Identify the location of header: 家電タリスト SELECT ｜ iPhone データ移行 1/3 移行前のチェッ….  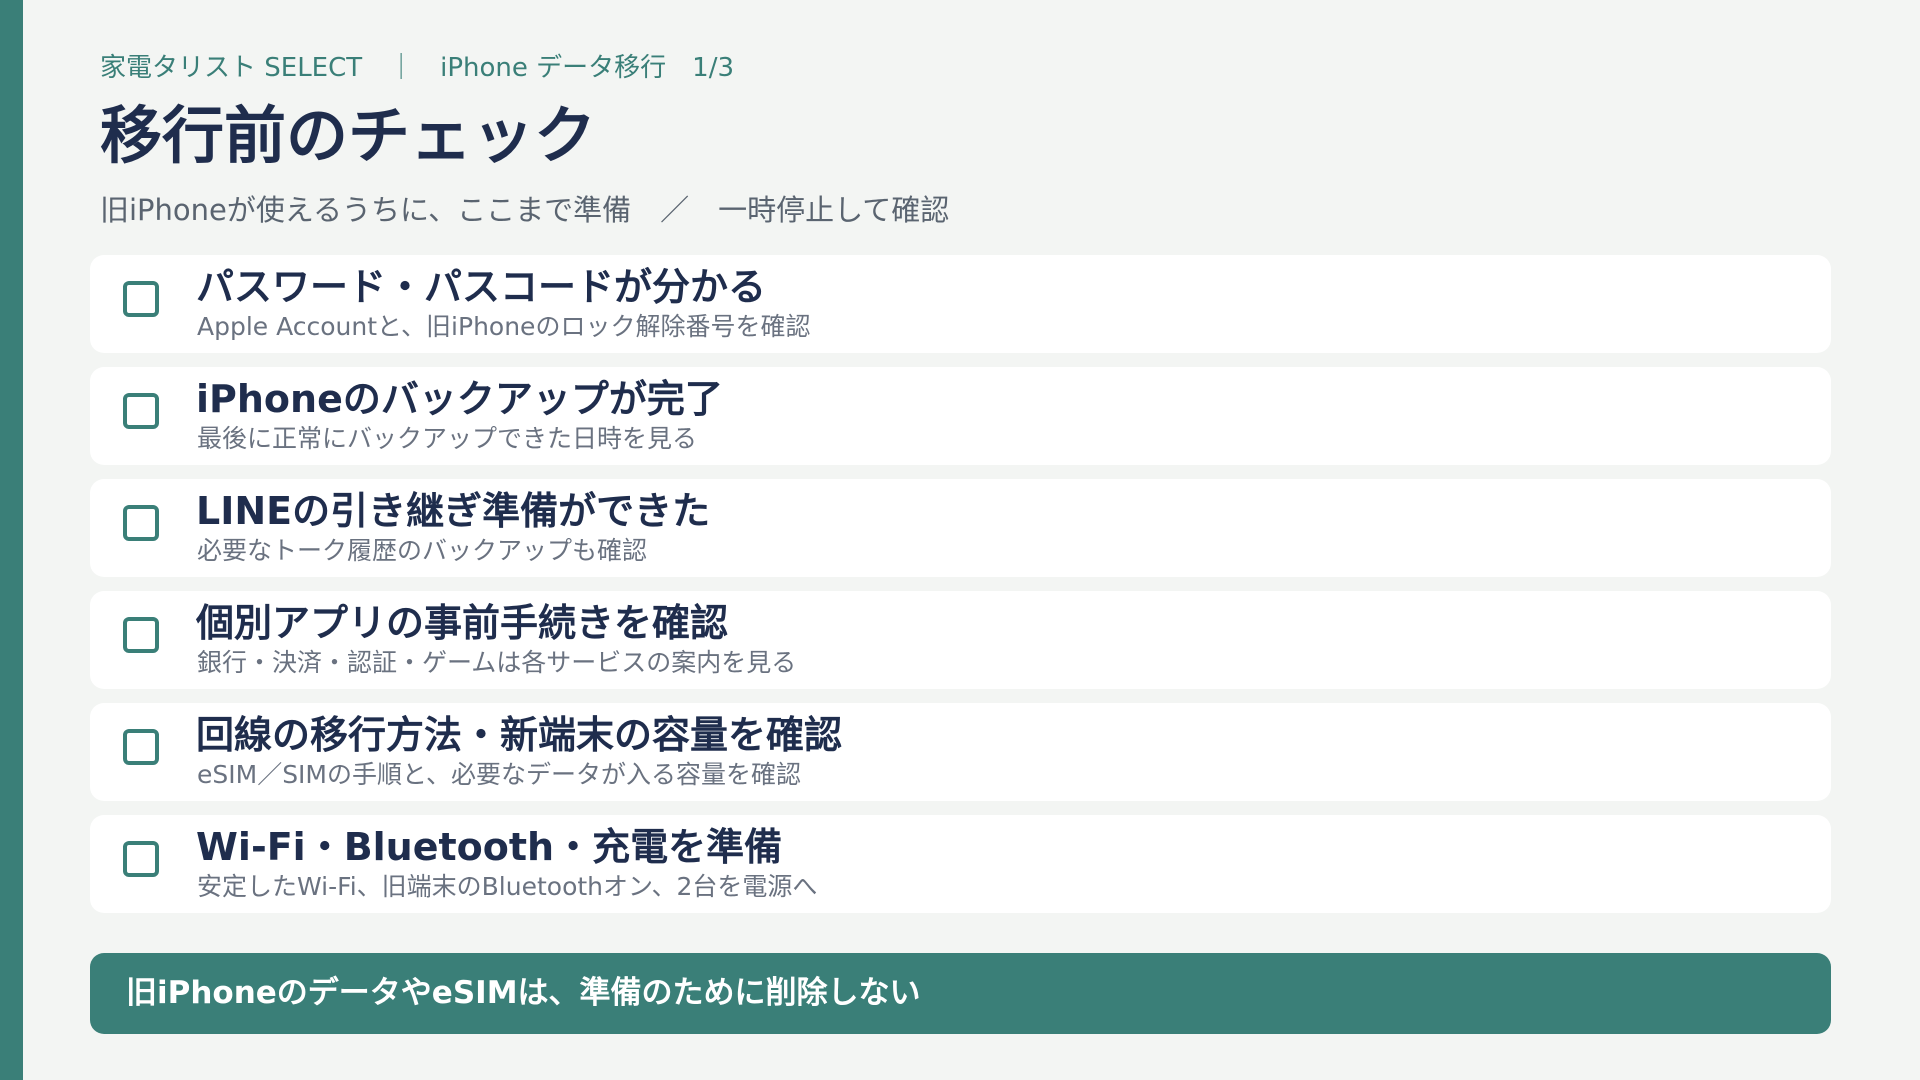
(950, 140).